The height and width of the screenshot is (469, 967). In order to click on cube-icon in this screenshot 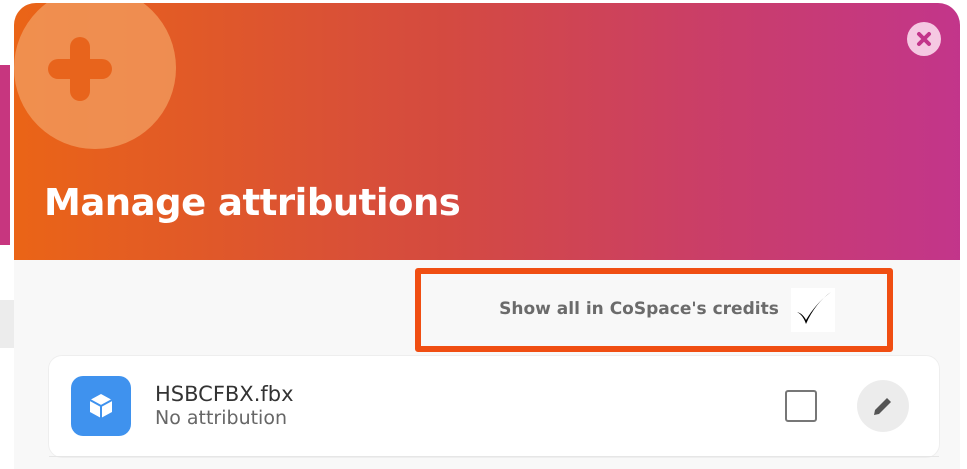, I will do `click(101, 406)`.